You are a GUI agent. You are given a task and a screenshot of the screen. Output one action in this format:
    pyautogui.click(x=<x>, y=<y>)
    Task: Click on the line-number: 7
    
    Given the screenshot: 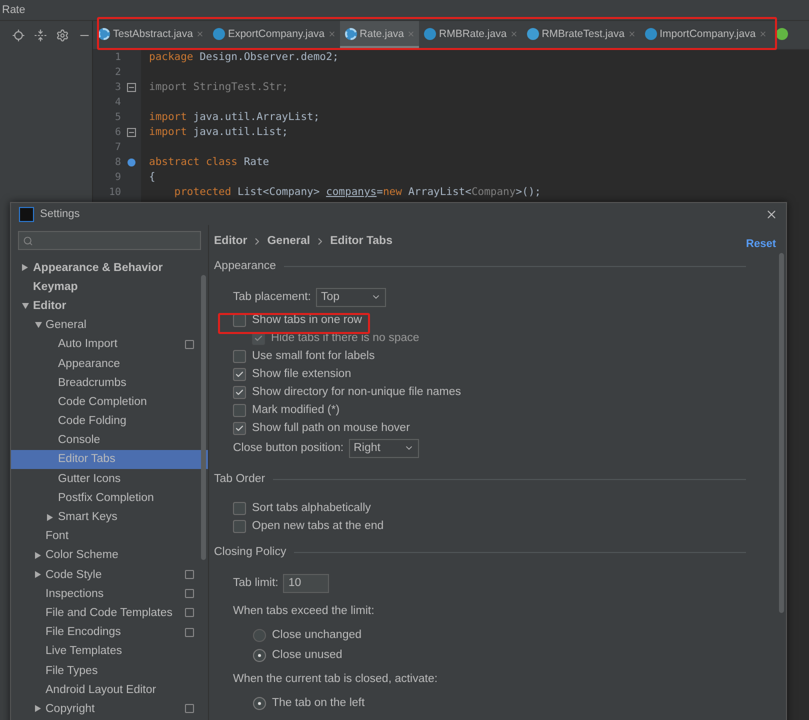 What is the action you would take?
    pyautogui.click(x=117, y=148)
    